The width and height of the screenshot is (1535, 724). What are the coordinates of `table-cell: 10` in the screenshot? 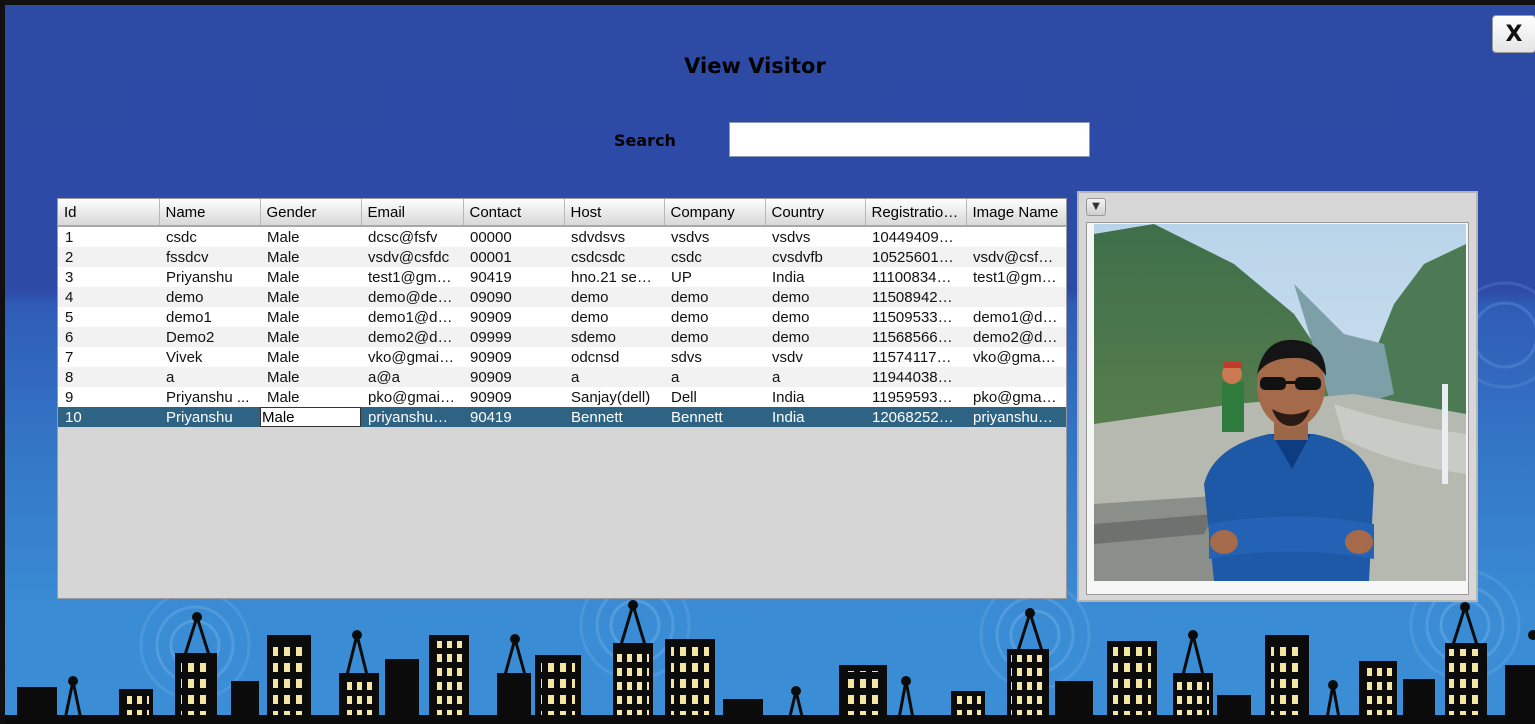 It's located at (108, 417).